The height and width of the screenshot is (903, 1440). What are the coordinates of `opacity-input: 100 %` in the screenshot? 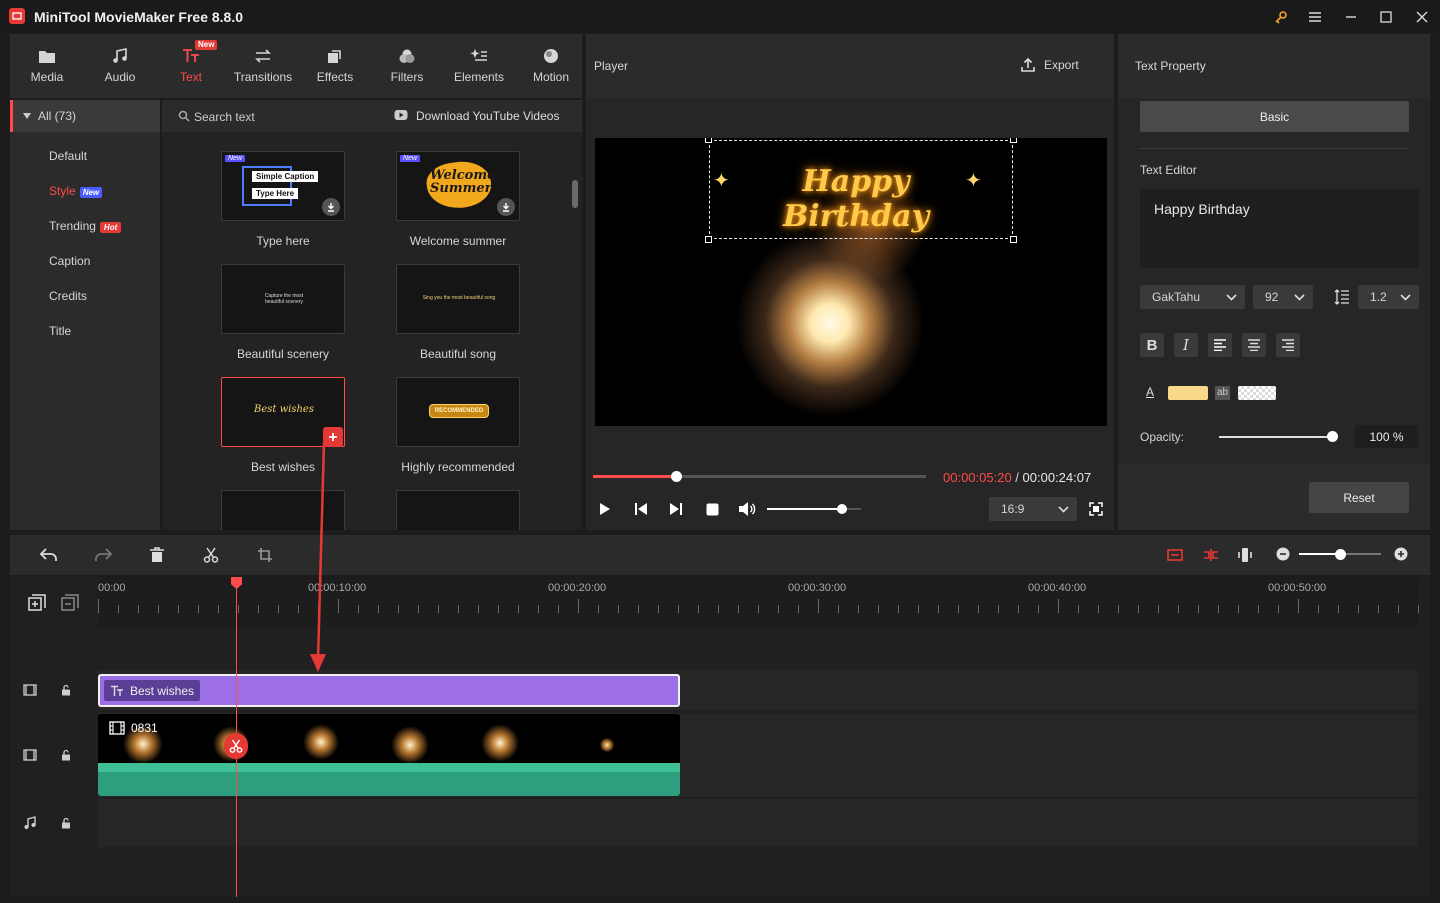 It's located at (1386, 436).